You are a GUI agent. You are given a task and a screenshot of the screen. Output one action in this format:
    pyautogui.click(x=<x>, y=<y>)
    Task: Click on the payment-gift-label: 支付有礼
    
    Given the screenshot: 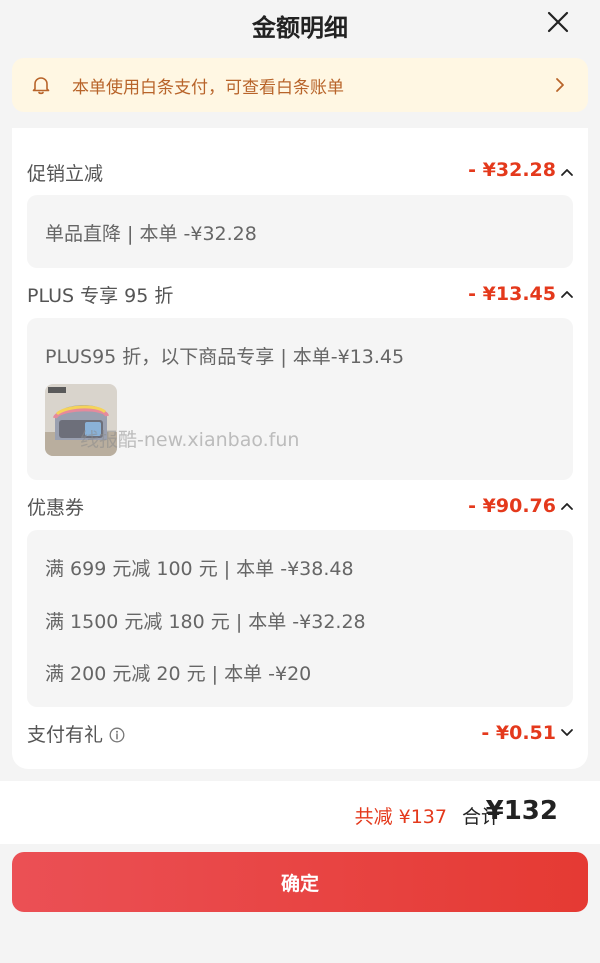 What is the action you would take?
    pyautogui.click(x=65, y=735)
    